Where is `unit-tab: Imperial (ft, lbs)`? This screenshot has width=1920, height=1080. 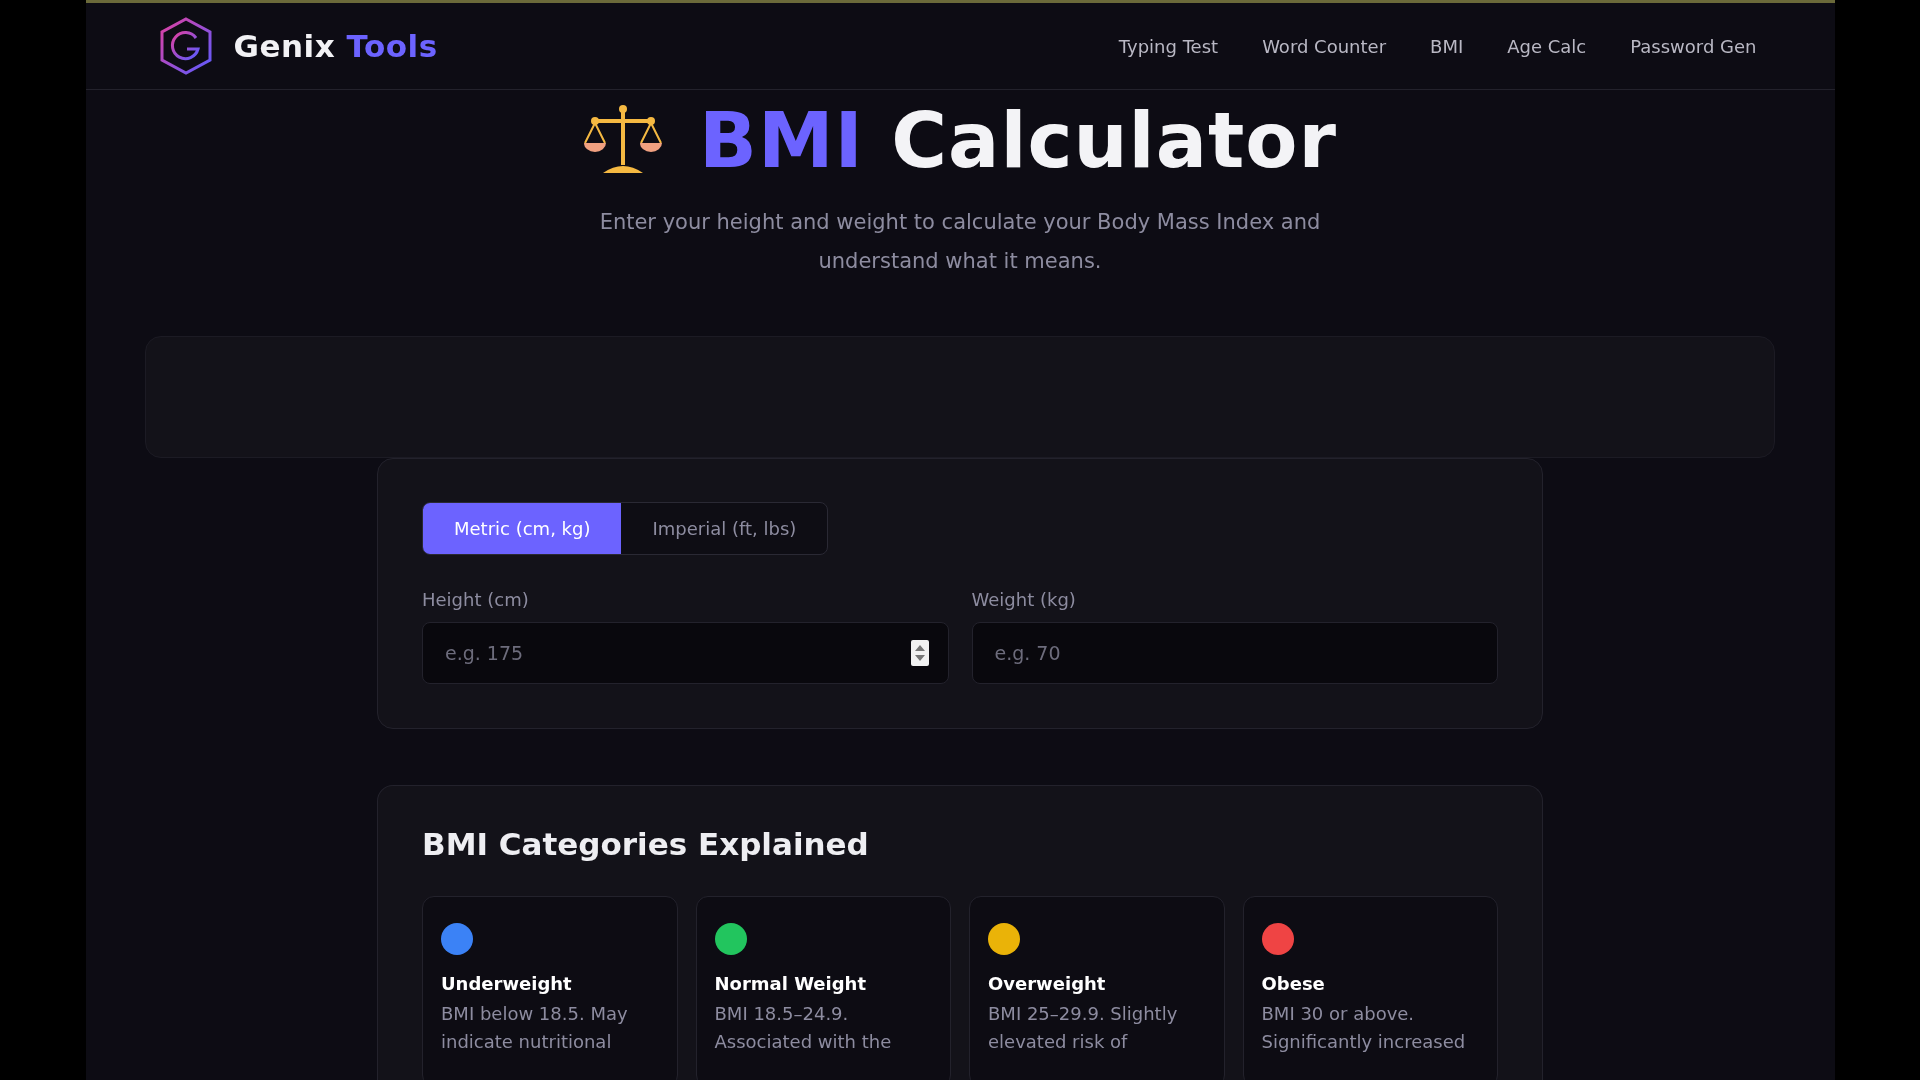 unit-tab: Imperial (ft, lbs) is located at coordinates (724, 528).